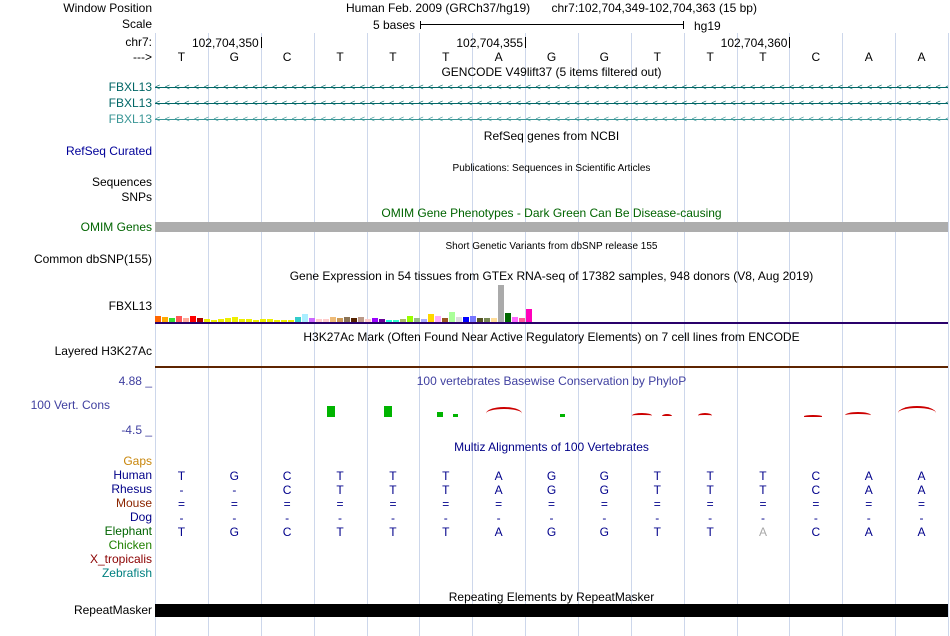  Describe the element at coordinates (76, 489) in the screenshot. I see `multiz-species-label: Rhesus` at that location.